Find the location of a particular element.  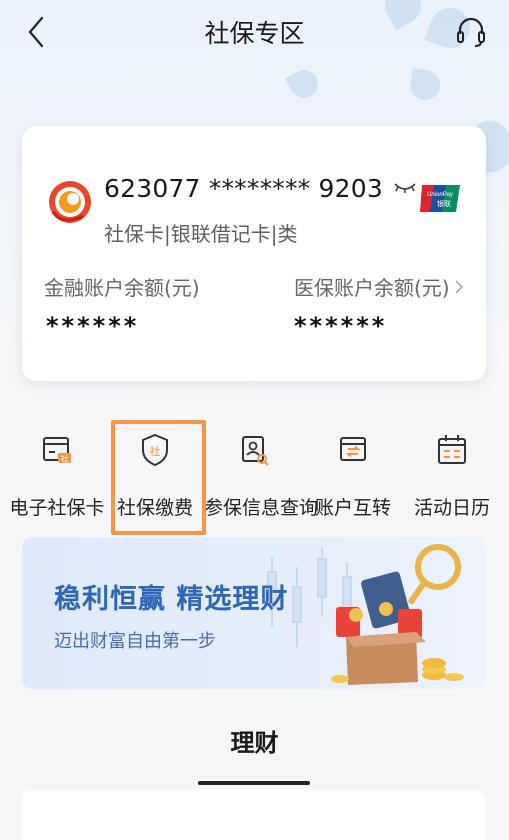

active-tab-indicator is located at coordinates (254, 783).